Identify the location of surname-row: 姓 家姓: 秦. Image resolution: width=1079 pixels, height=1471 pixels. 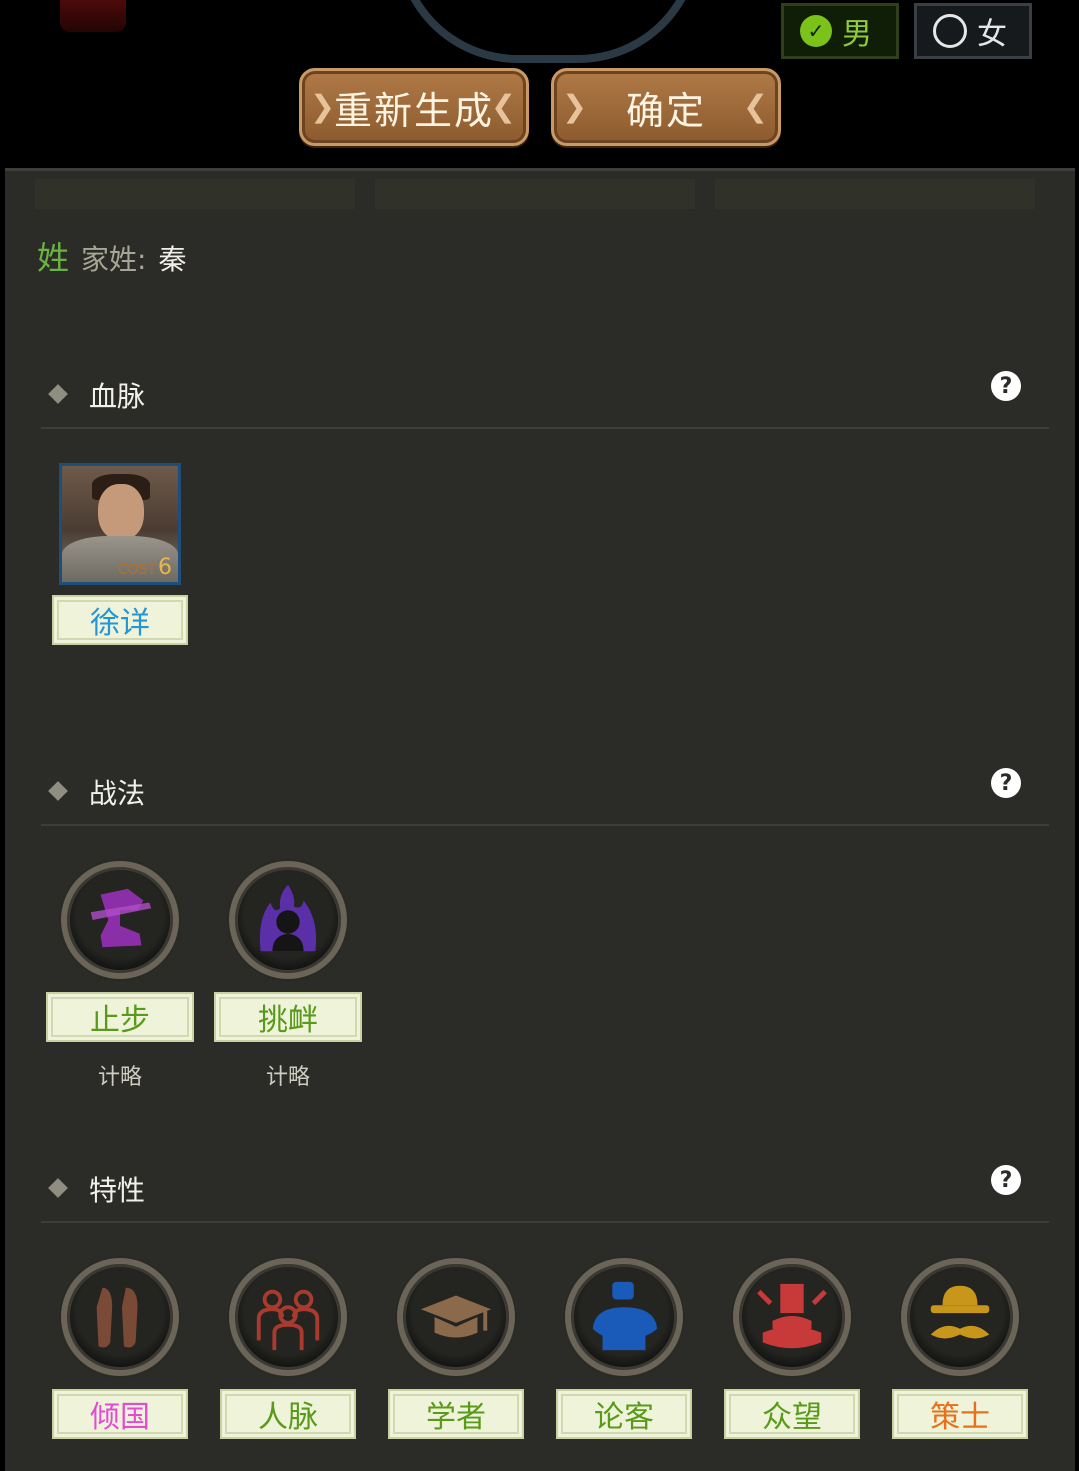
(111, 256).